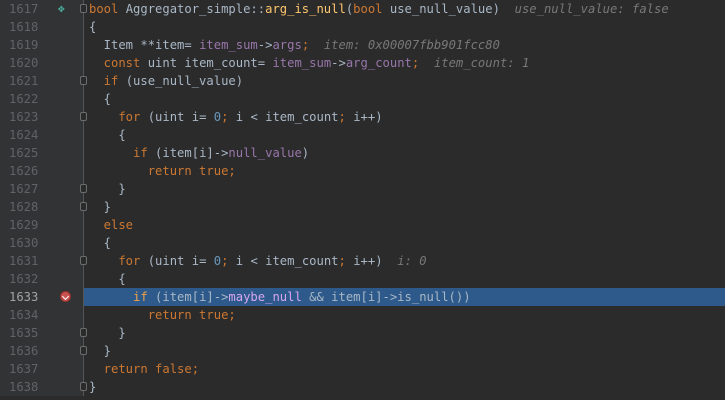 This screenshot has width=725, height=400. Describe the element at coordinates (42, 243) in the screenshot. I see `gutter: 1630` at that location.